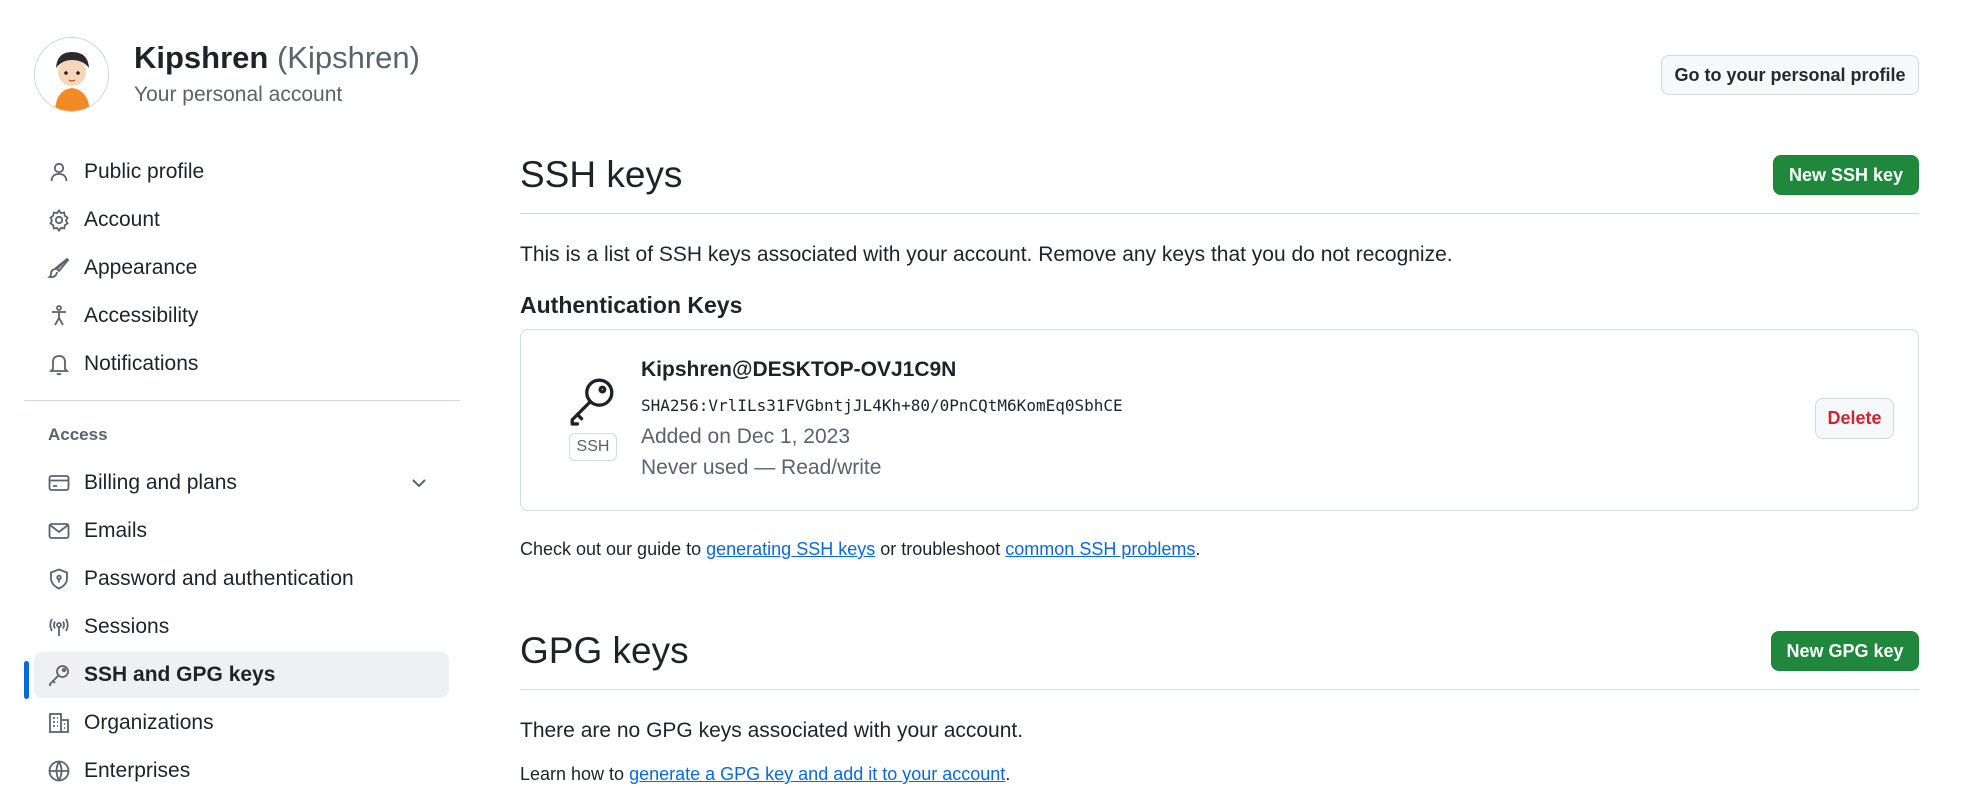 The width and height of the screenshot is (1984, 796). What do you see at coordinates (116, 530) in the screenshot?
I see `sidebar-item-label: Emails` at bounding box center [116, 530].